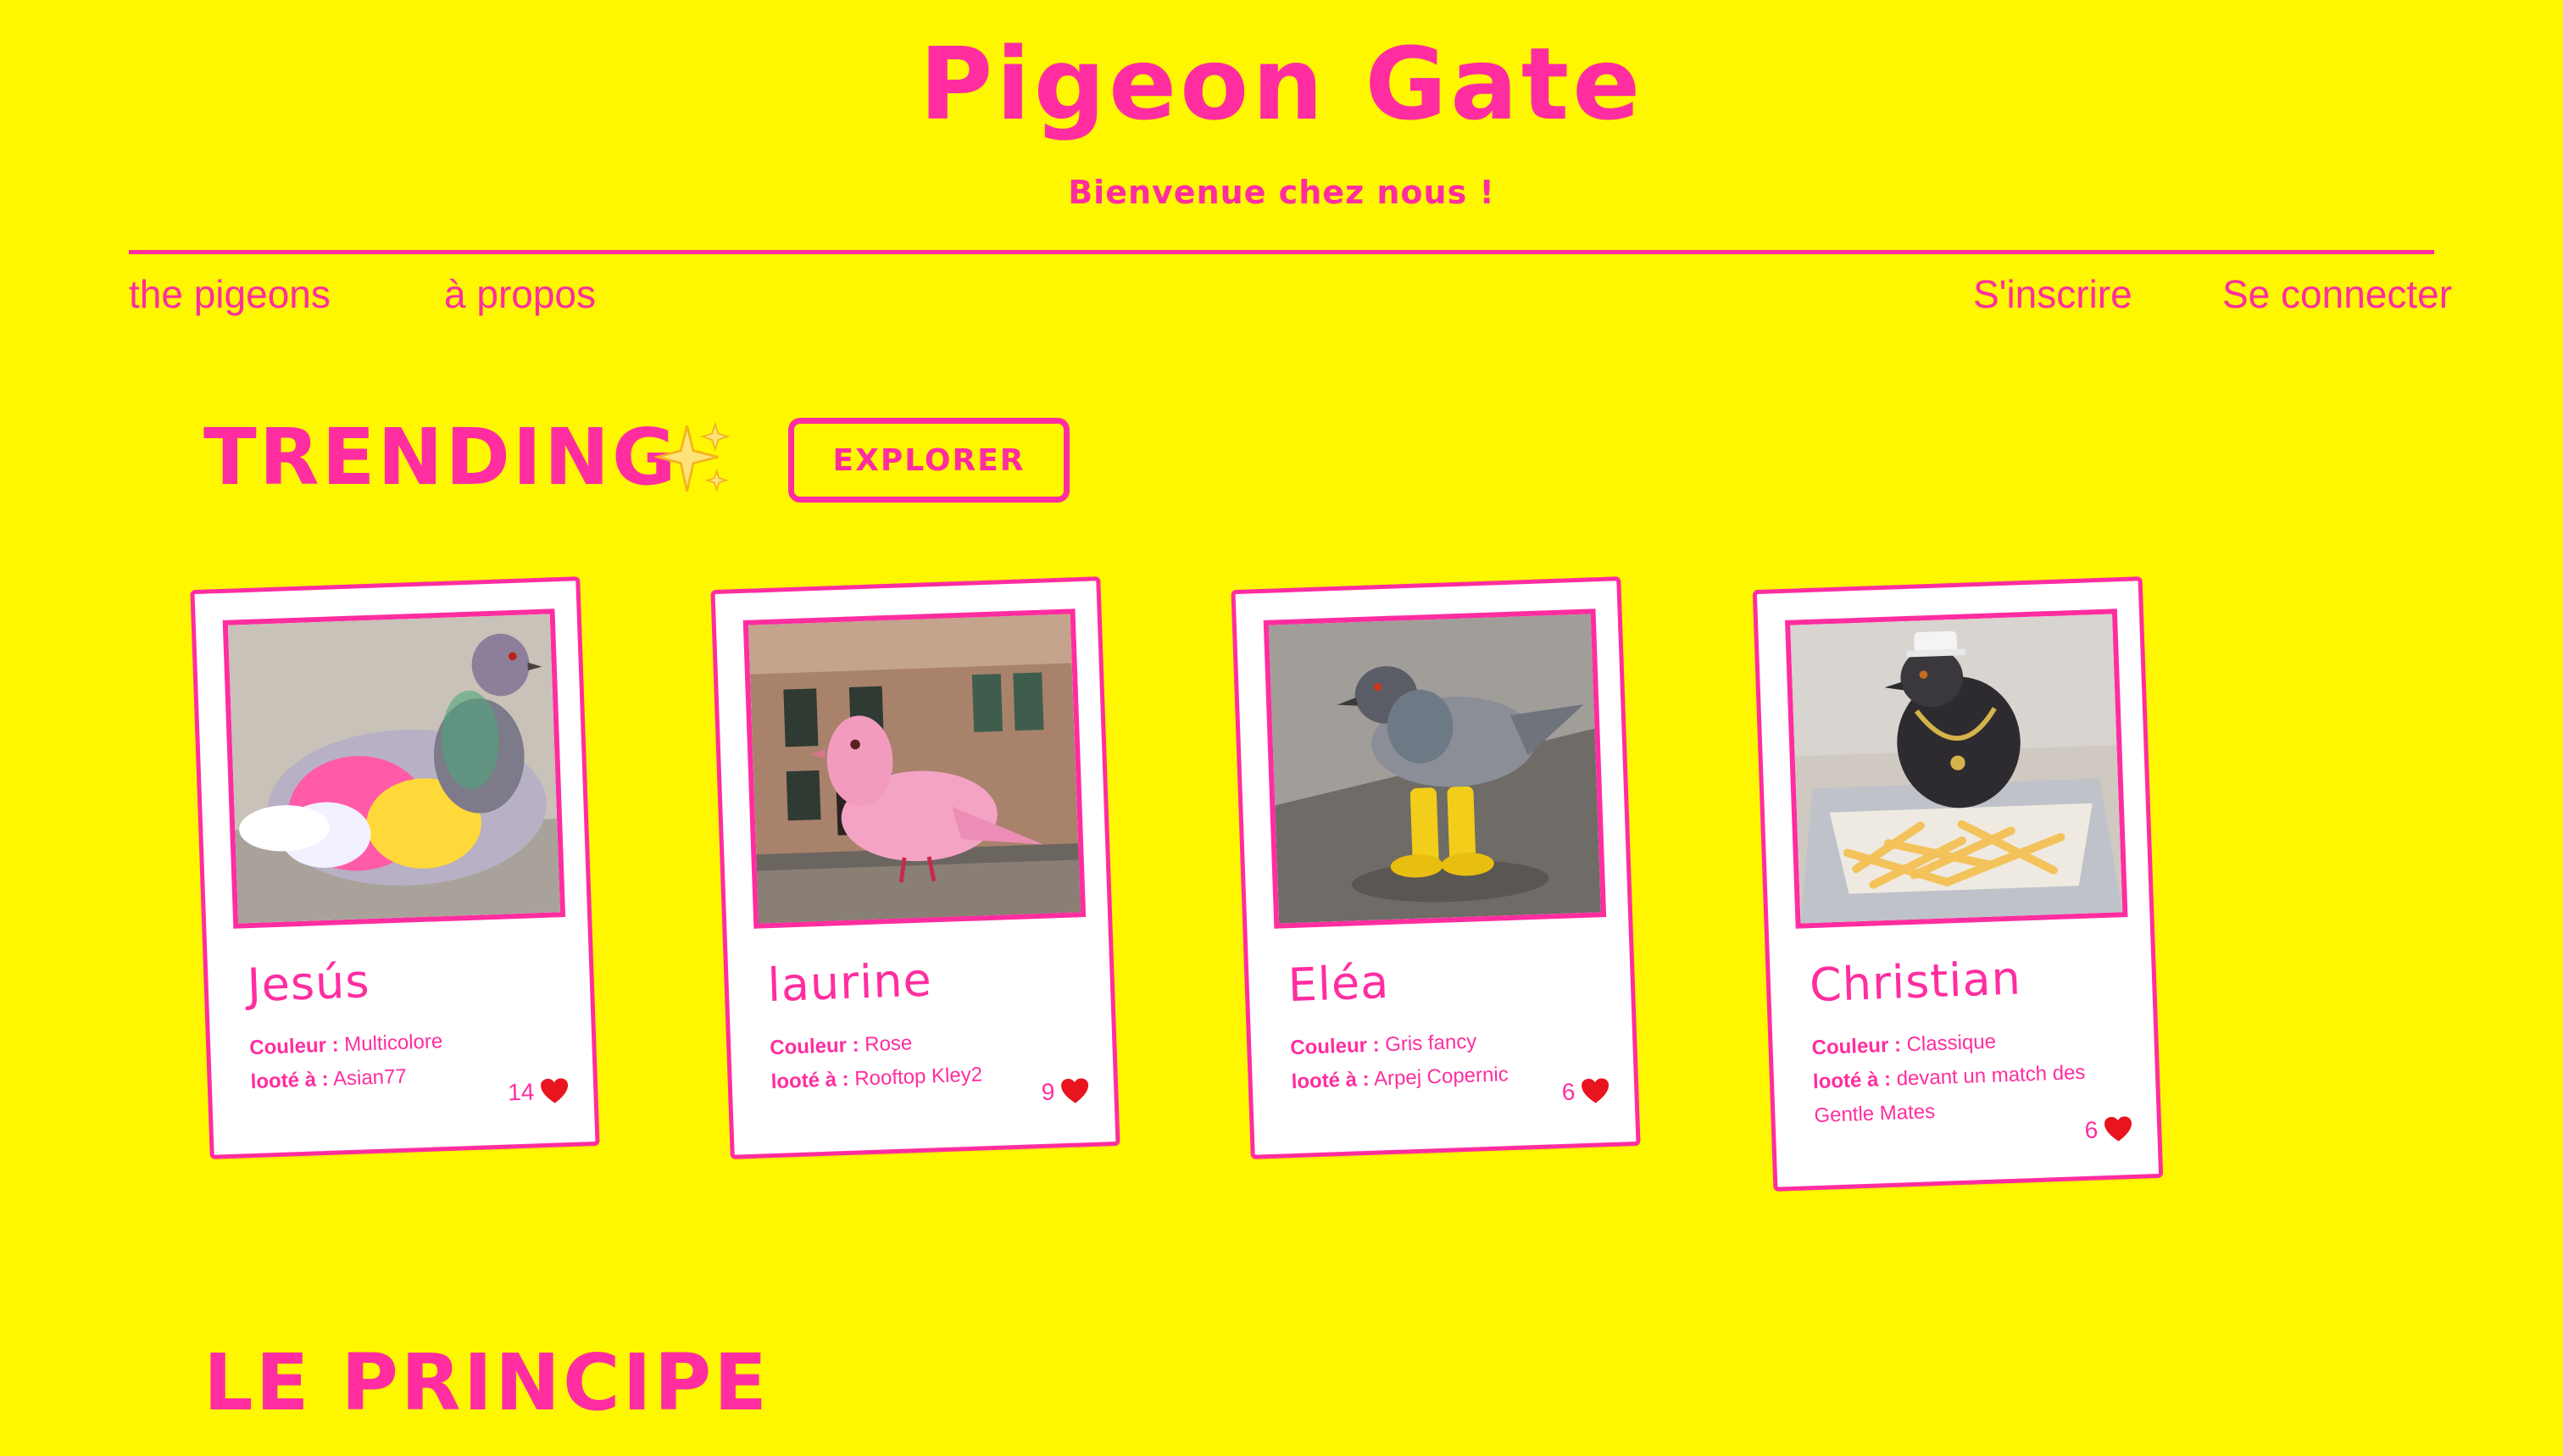  Describe the element at coordinates (538, 1091) in the screenshot. I see `likes-counter: 14` at that location.